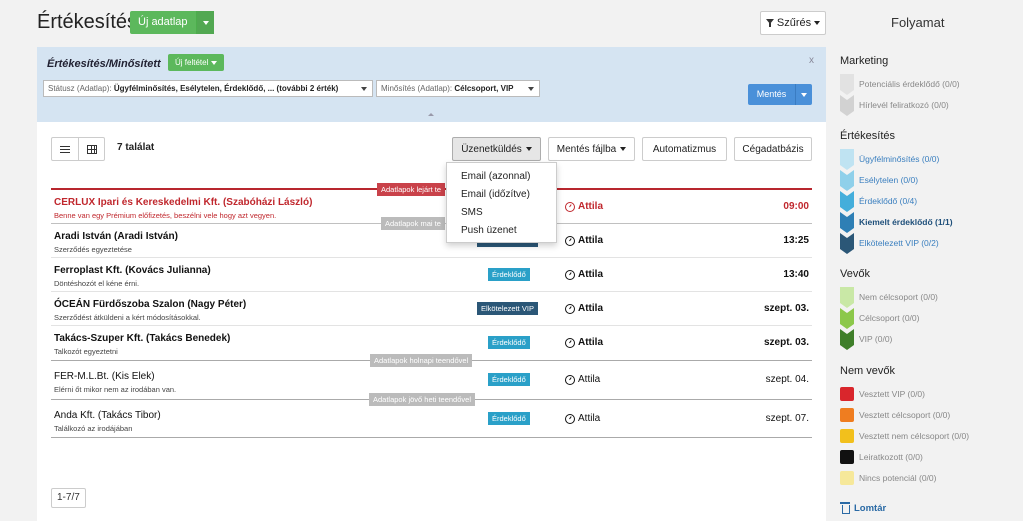 The image size is (1023, 521). What do you see at coordinates (925, 339) in the screenshot?
I see `pipeline-stage: VIP (0/0)` at bounding box center [925, 339].